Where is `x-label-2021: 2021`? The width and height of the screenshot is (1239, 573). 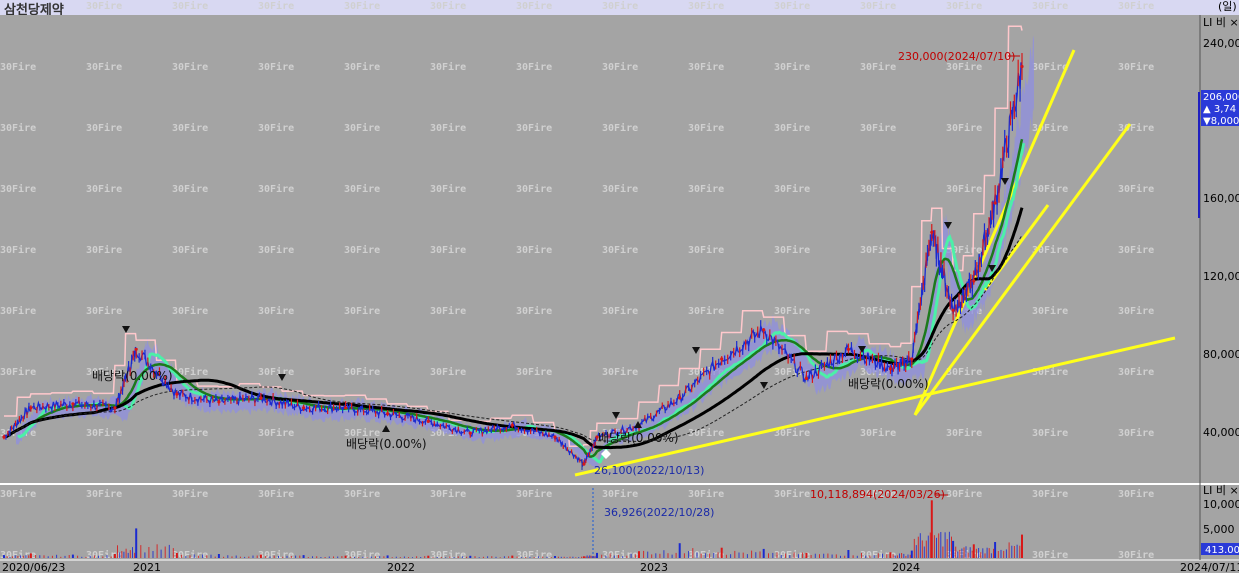 x-label-2021: 2021 is located at coordinates (147, 567).